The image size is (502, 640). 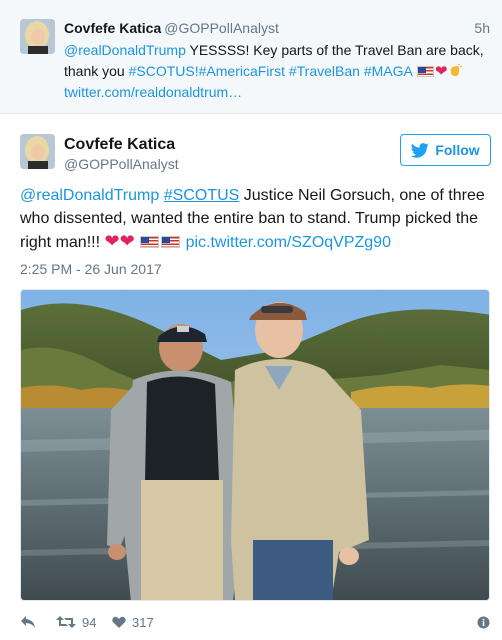 I want to click on follow-button: Follow, so click(x=445, y=150).